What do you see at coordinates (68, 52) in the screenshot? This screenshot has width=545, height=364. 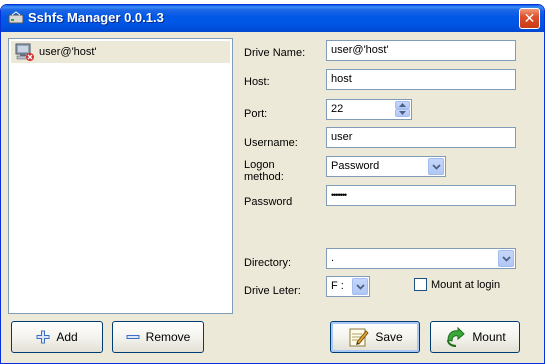 I see `connection-label: user@'host'` at bounding box center [68, 52].